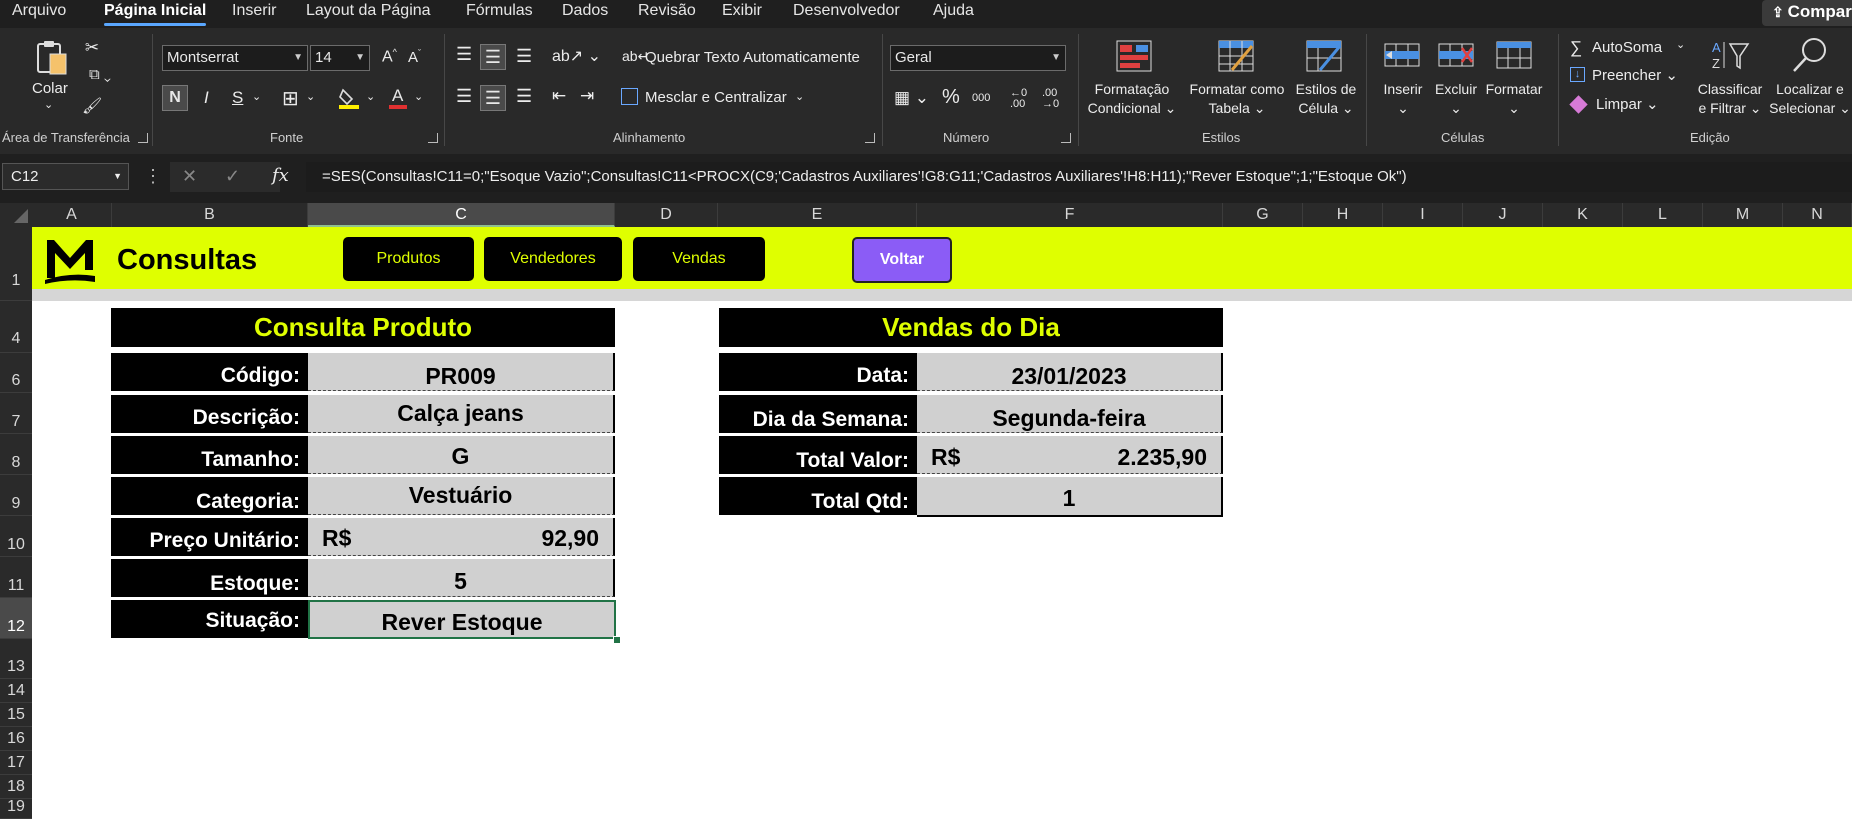 The height and width of the screenshot is (819, 1852). What do you see at coordinates (585, 12) in the screenshot?
I see `tab-dados: Dados` at bounding box center [585, 12].